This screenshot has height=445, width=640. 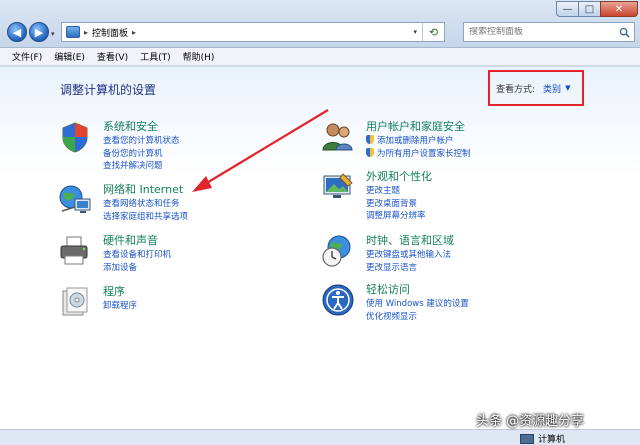 I want to click on close-button: ✕, so click(x=619, y=9).